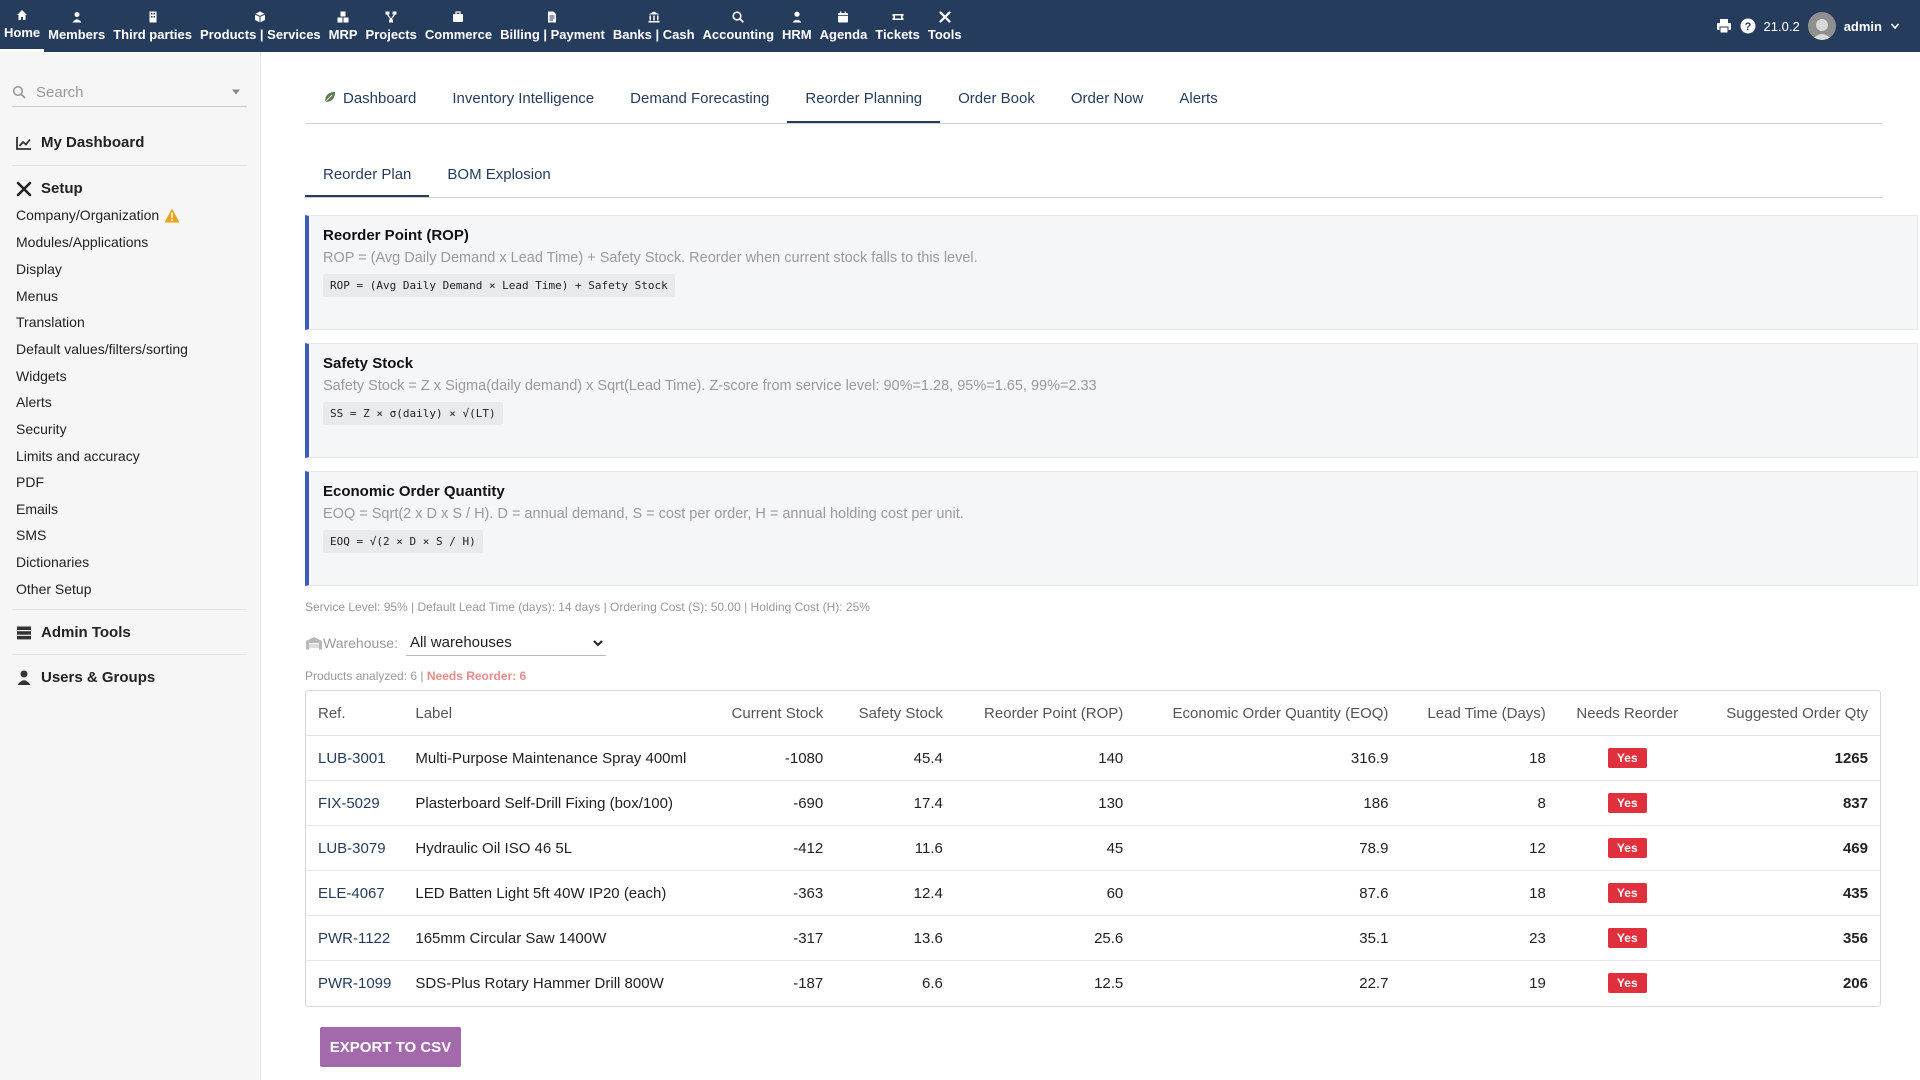  I want to click on menu-tickets: Tickets, so click(897, 26).